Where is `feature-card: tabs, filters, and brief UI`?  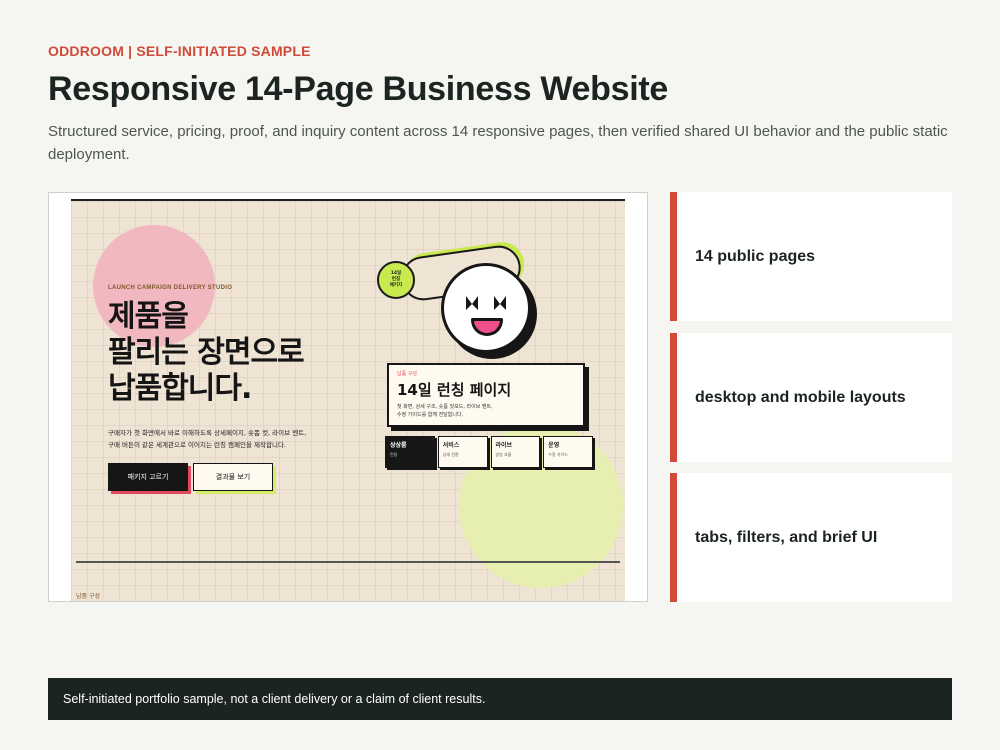 feature-card: tabs, filters, and brief UI is located at coordinates (811, 537).